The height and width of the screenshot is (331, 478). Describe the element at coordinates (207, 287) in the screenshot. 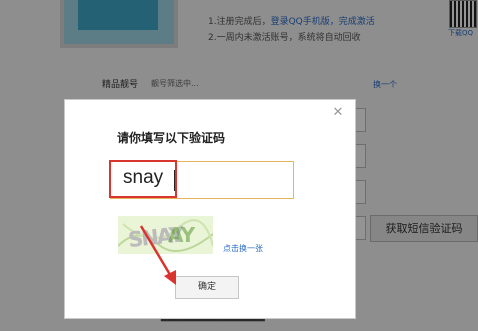

I see `confirm-button: 确定` at that location.